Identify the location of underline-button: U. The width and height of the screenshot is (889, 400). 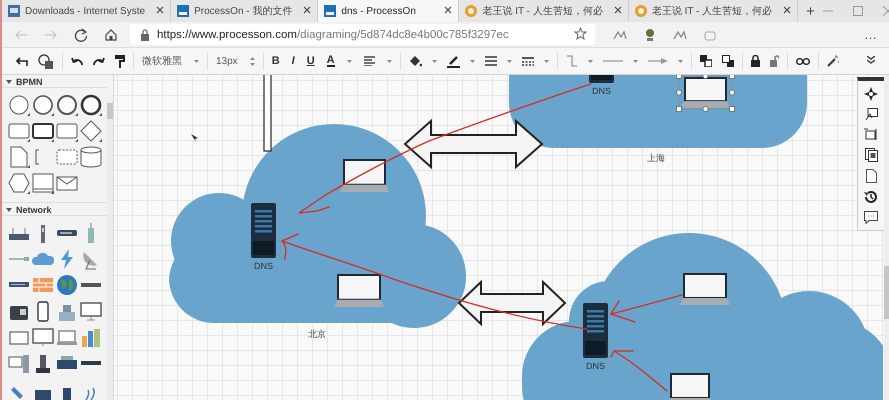
(310, 61).